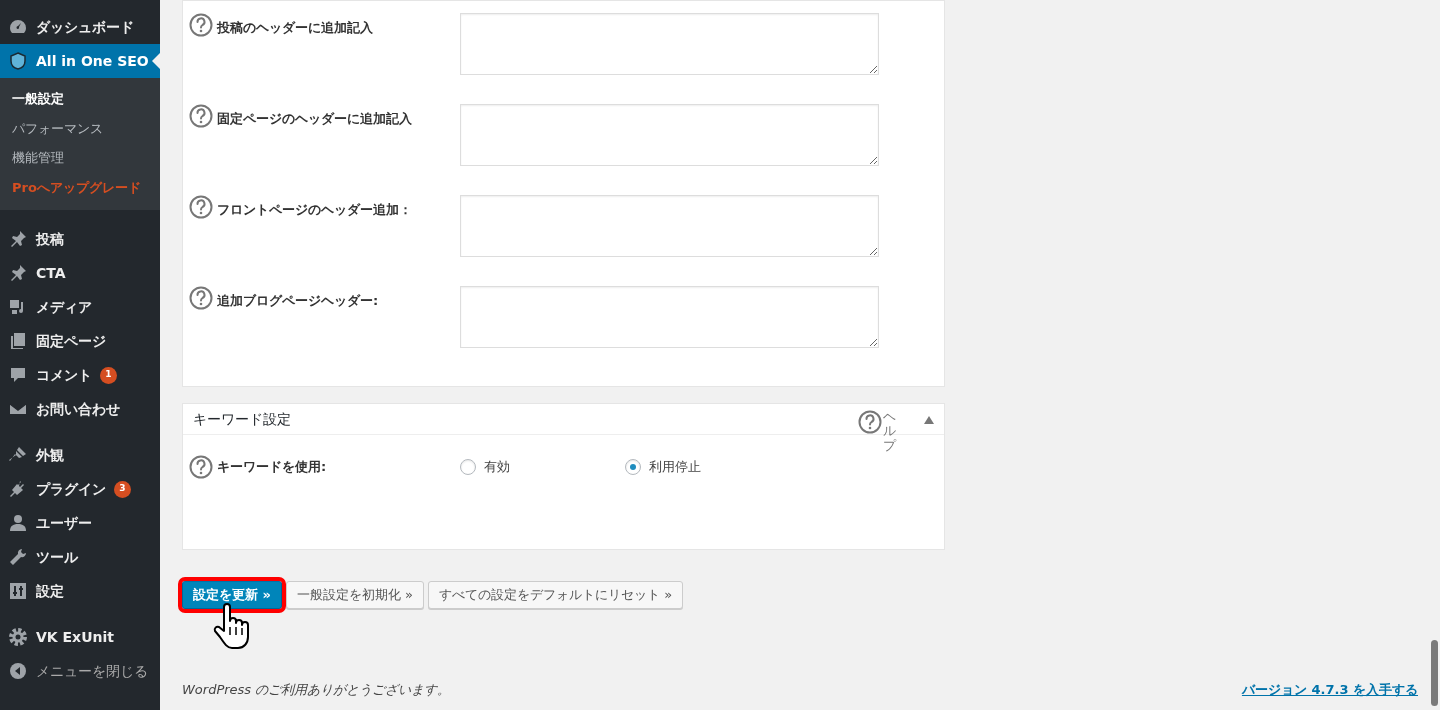  Describe the element at coordinates (18, 341) in the screenshot. I see `pages-icon` at that location.